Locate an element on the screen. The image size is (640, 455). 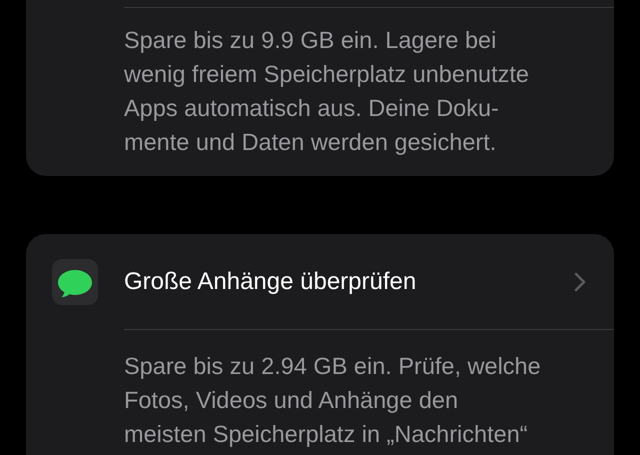
message-bubble-icon is located at coordinates (75, 281).